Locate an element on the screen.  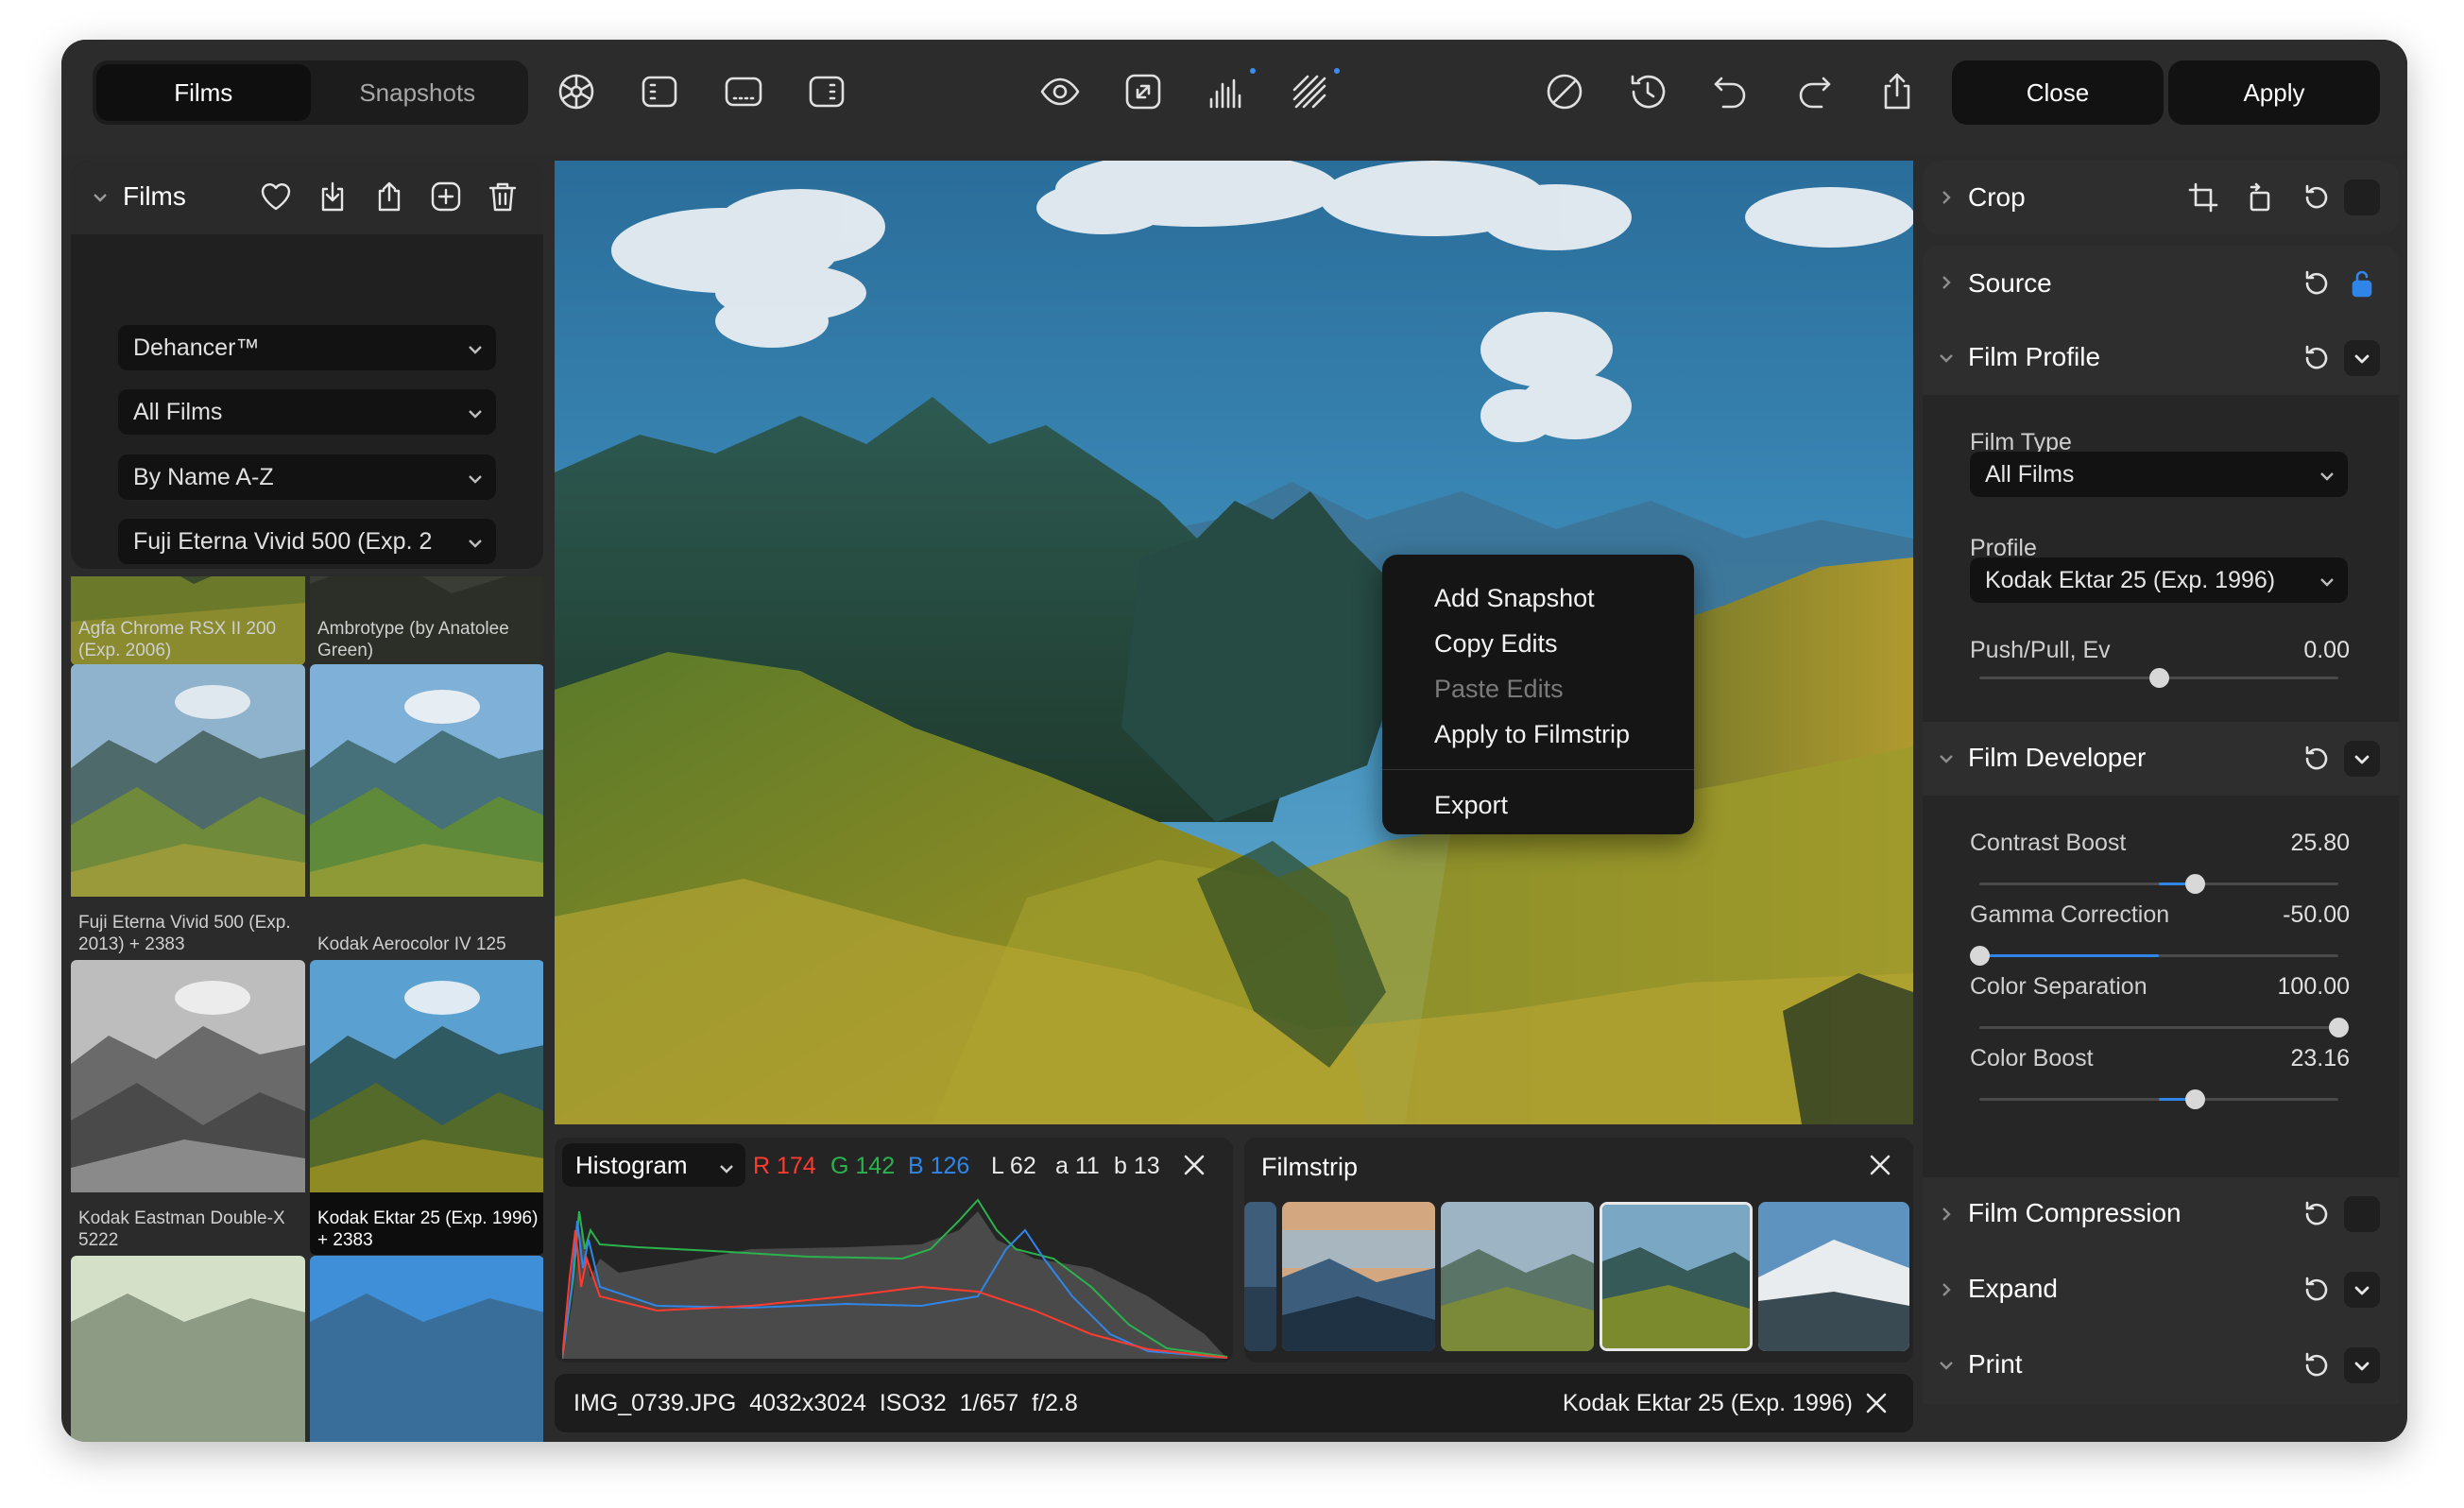
iso-value: ISO32 is located at coordinates (913, 1403).